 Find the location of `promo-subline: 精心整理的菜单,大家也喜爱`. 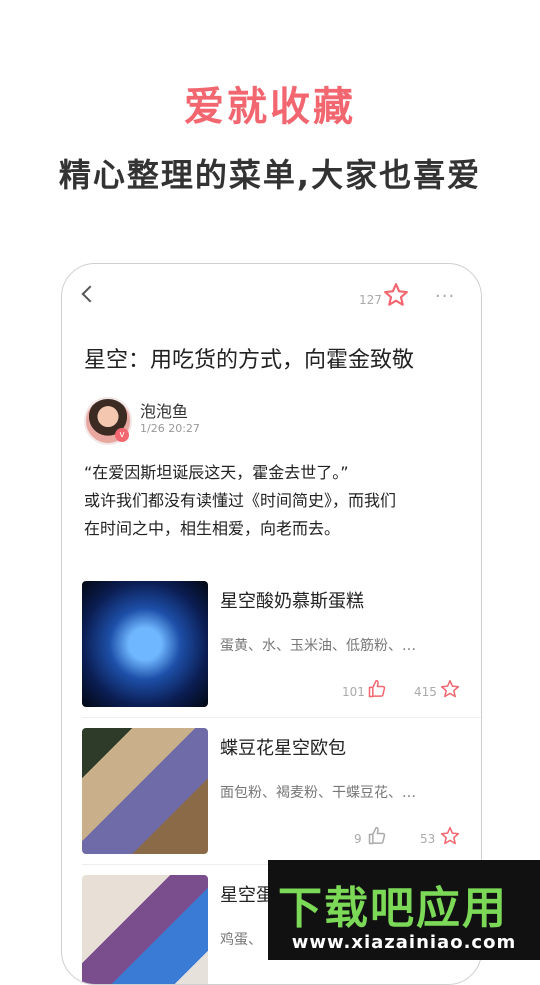

promo-subline: 精心整理的菜单,大家也喜爱 is located at coordinates (270, 175).